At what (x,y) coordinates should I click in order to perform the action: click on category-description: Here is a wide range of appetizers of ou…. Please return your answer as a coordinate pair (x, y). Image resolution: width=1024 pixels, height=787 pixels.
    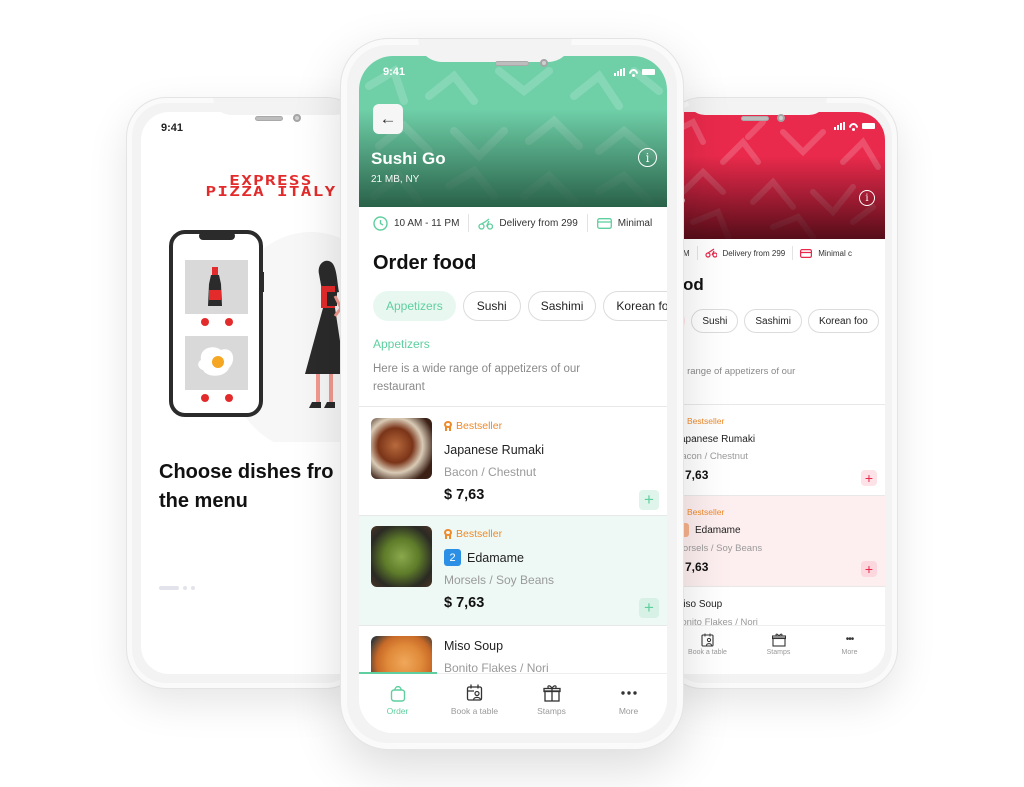
    Looking at the image, I should click on (477, 378).